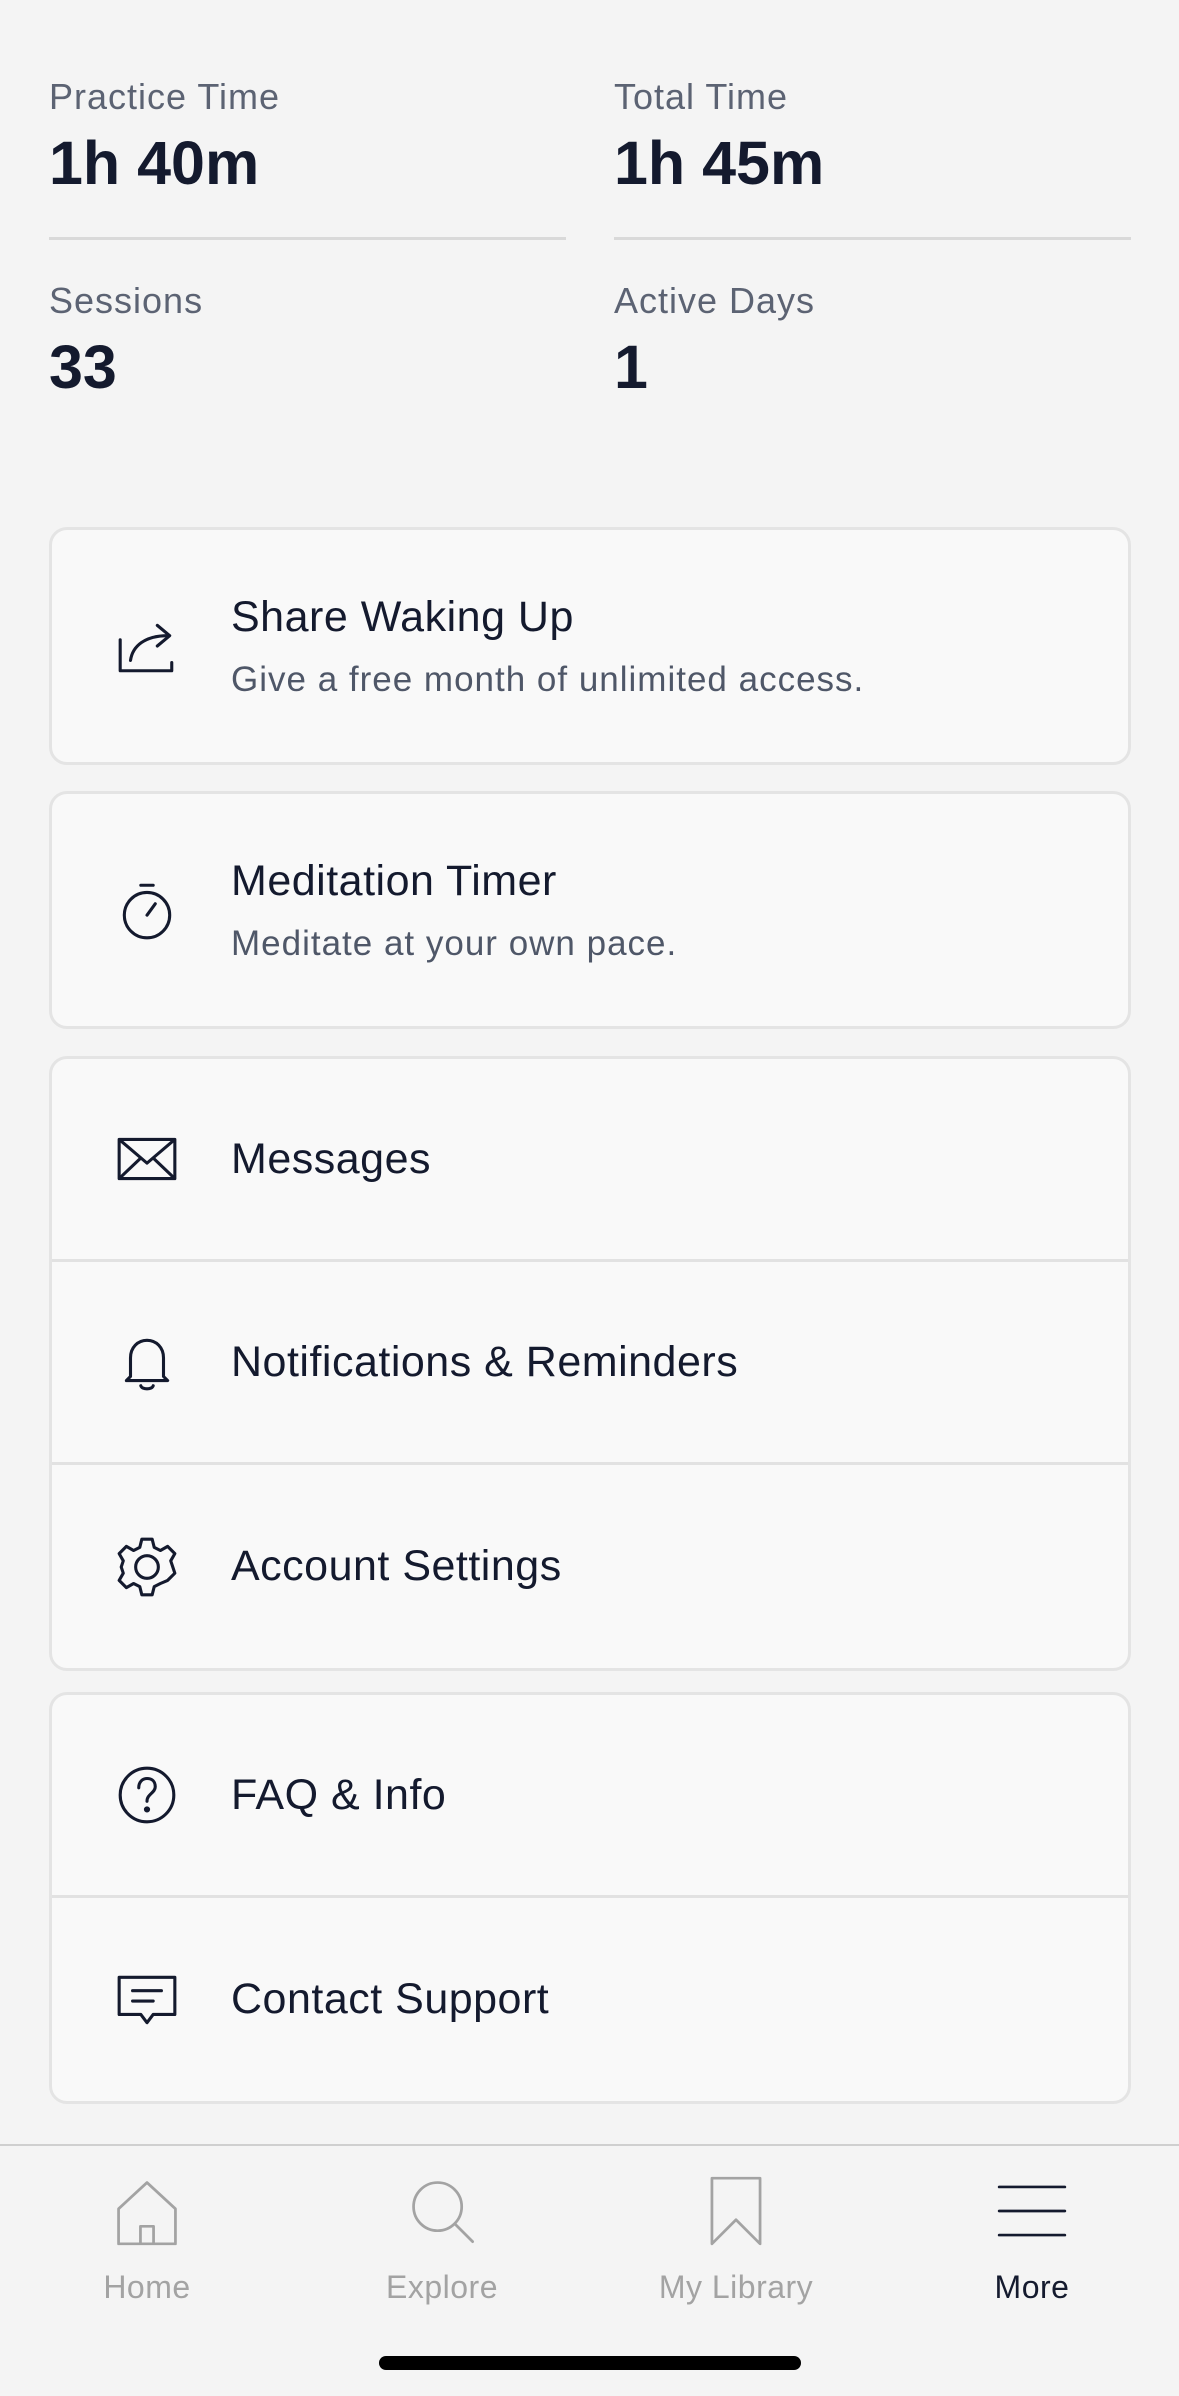  Describe the element at coordinates (147, 910) in the screenshot. I see `stopwatch-icon` at that location.